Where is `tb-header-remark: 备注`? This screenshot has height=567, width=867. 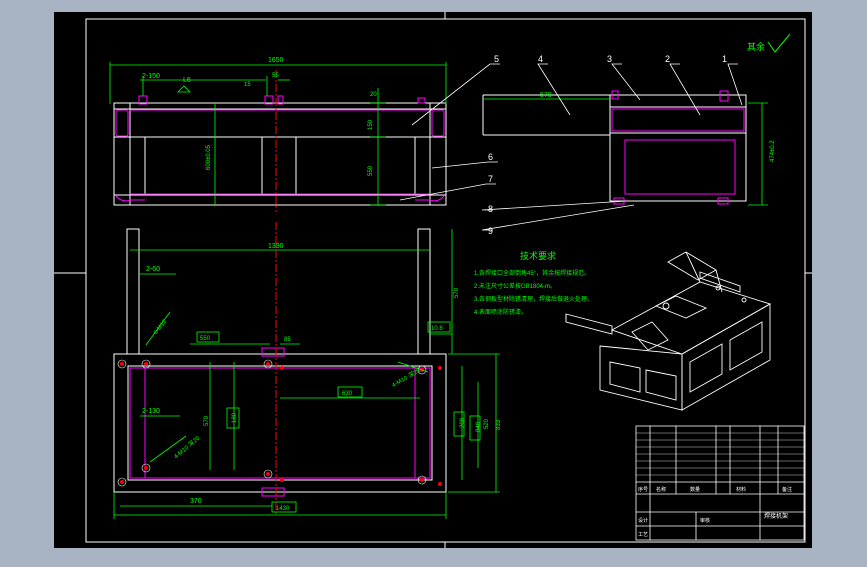 tb-header-remark: 备注 is located at coordinates (787, 489).